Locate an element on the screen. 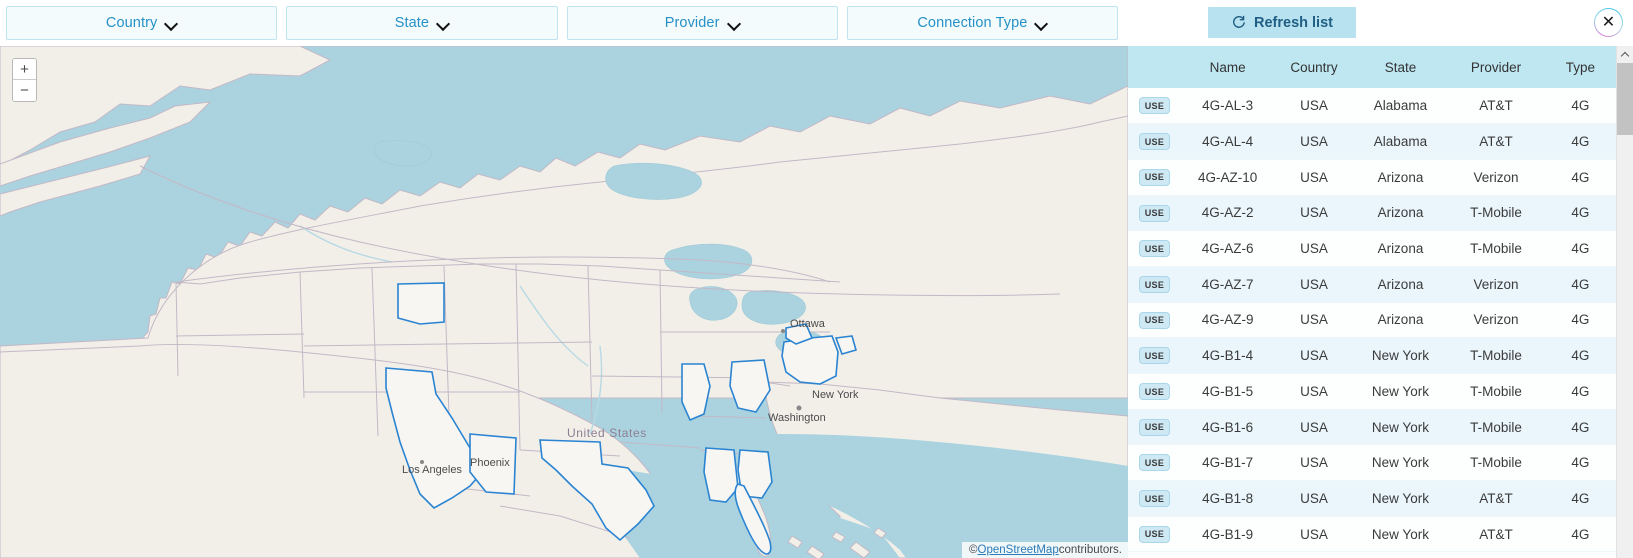  column-header-type: Type is located at coordinates (1580, 67).